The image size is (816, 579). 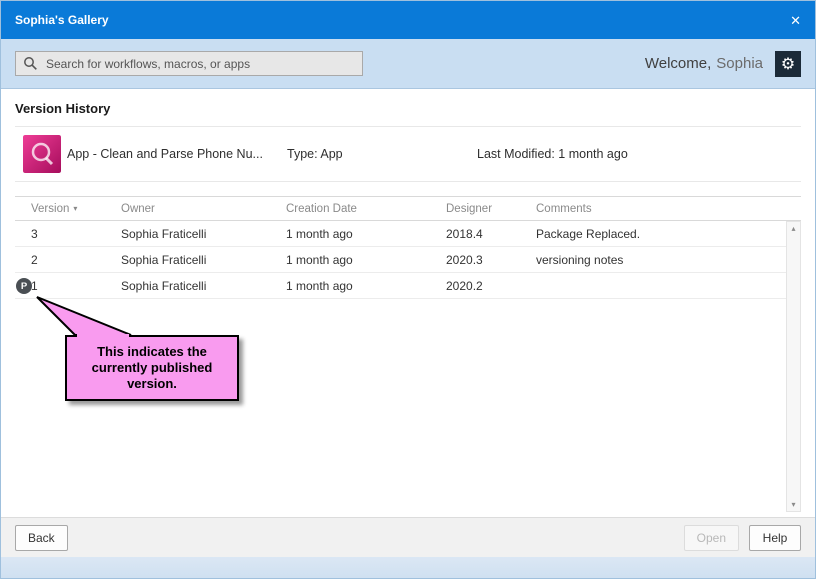 I want to click on back-button: Back, so click(x=41, y=537).